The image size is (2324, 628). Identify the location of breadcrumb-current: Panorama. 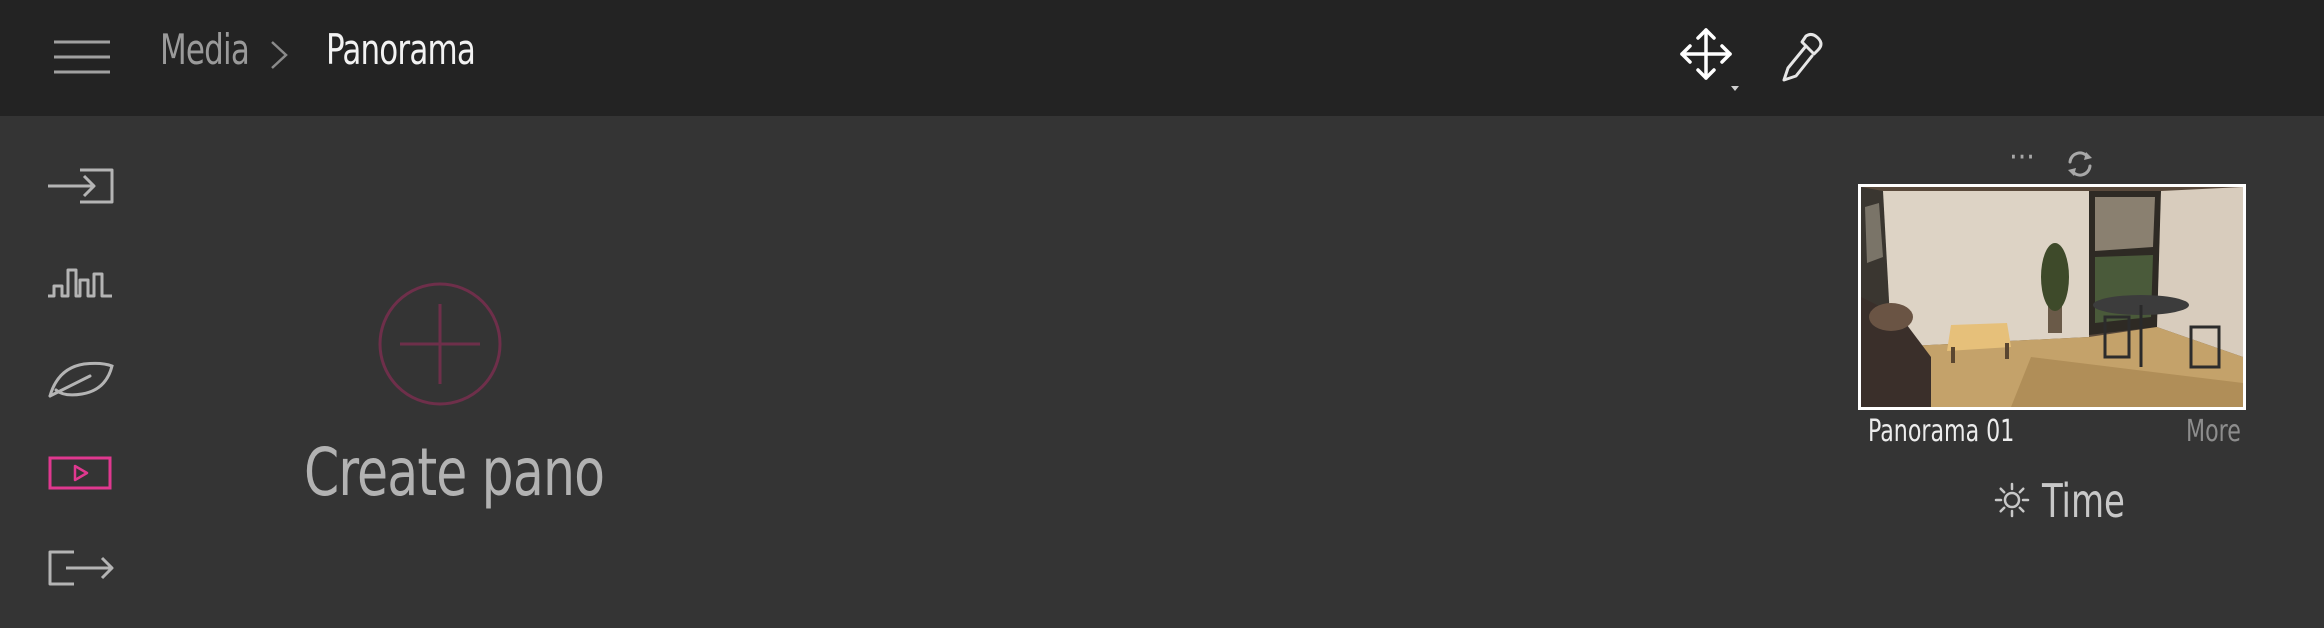
(401, 49).